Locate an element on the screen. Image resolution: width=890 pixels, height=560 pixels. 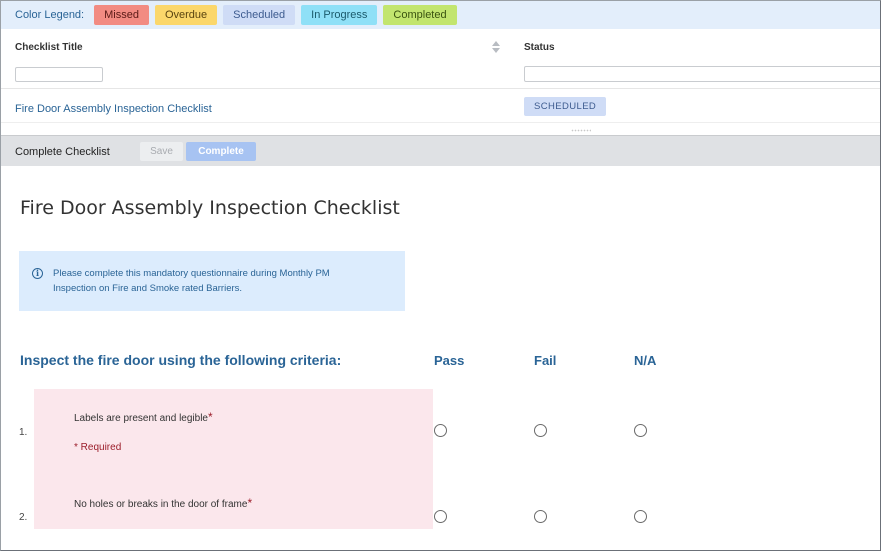
title-filter-input is located at coordinates (59, 74).